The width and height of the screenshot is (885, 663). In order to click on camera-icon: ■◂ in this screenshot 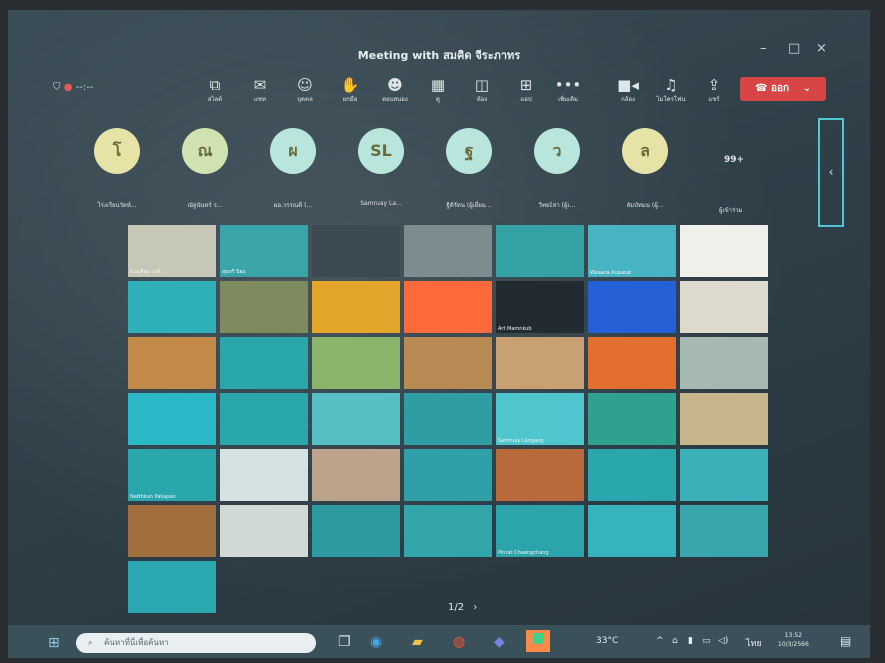, I will do `click(628, 85)`.